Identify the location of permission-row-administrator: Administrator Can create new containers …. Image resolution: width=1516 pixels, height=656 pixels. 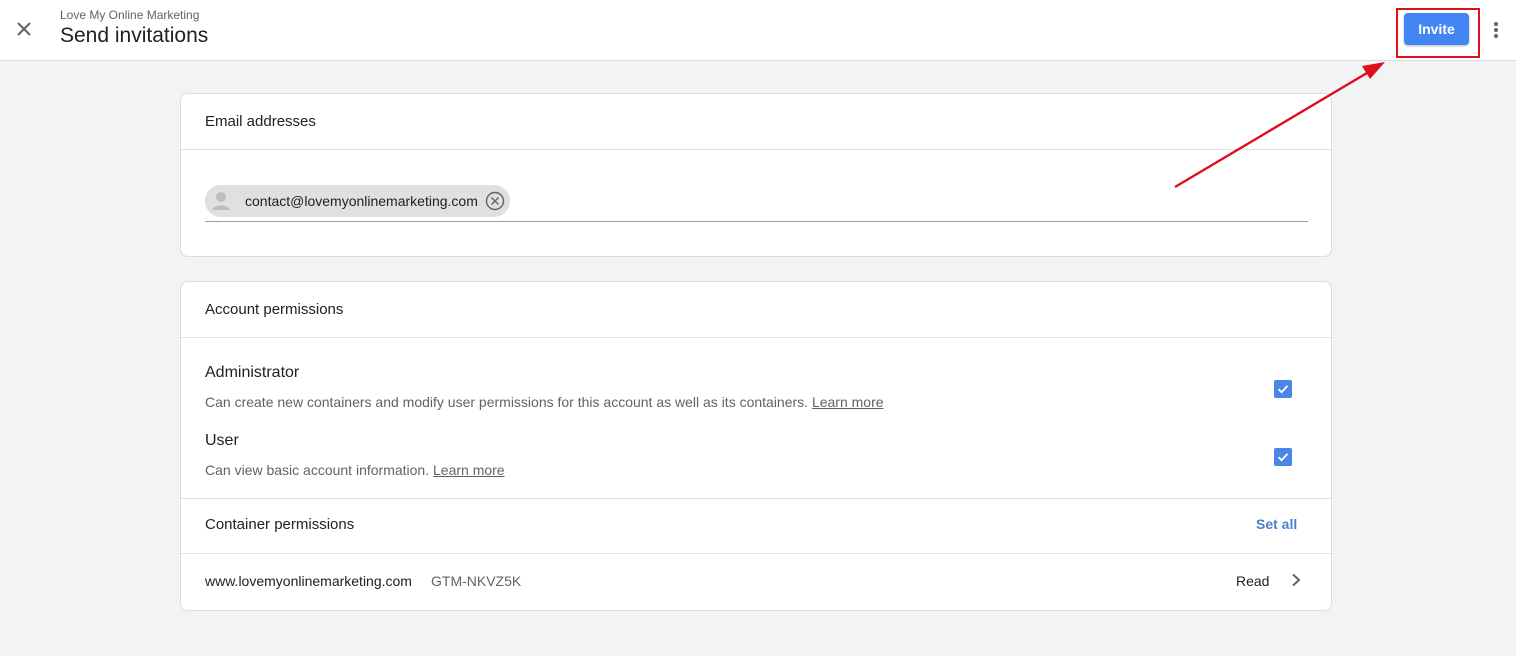
(755, 387).